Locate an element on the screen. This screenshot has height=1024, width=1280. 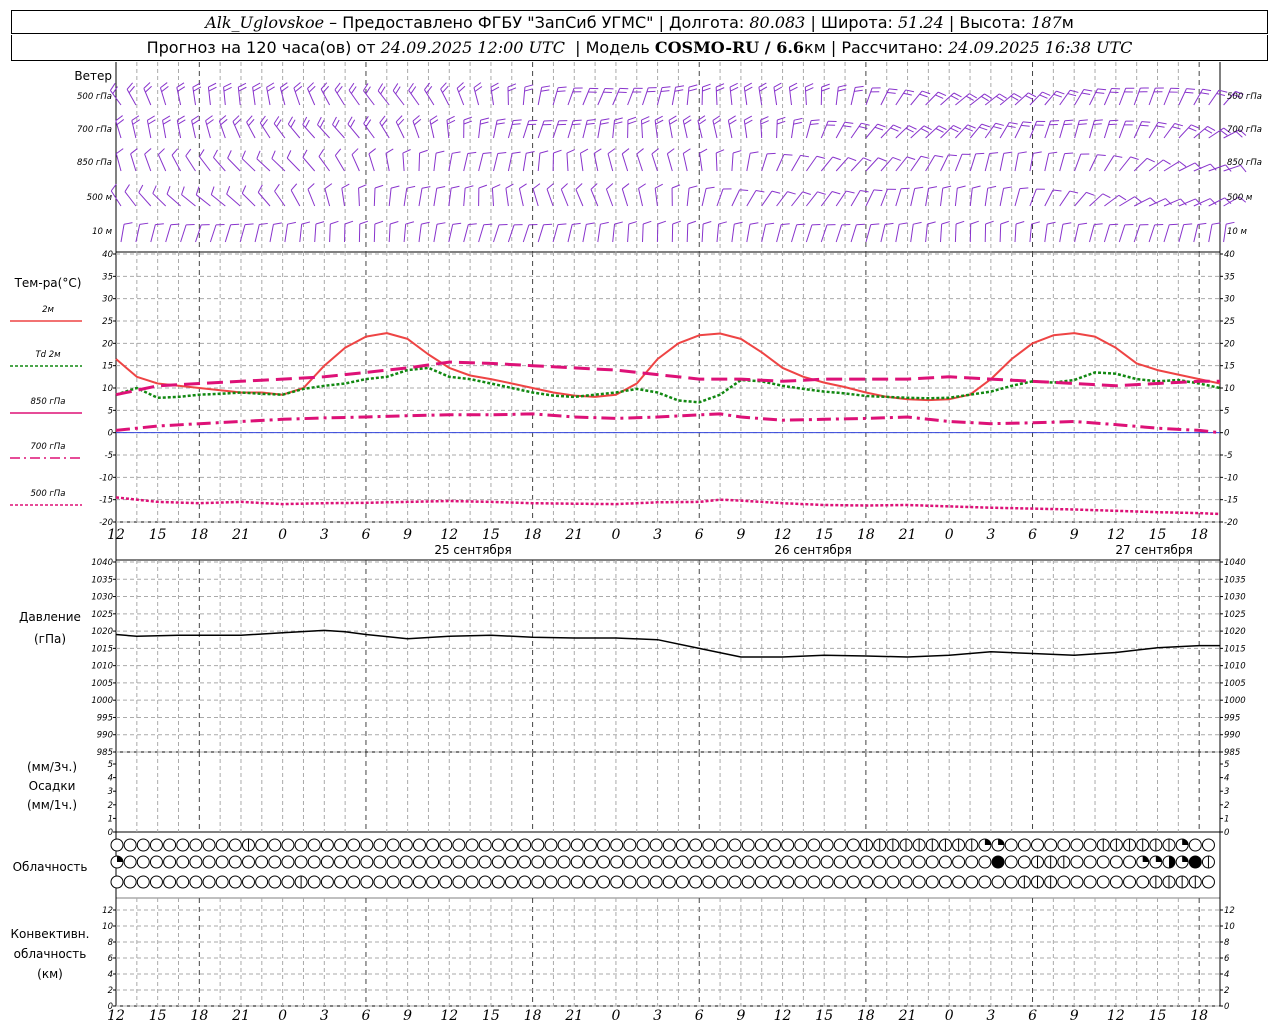
y-tick-right: 15 is located at coordinates (1229, 367).